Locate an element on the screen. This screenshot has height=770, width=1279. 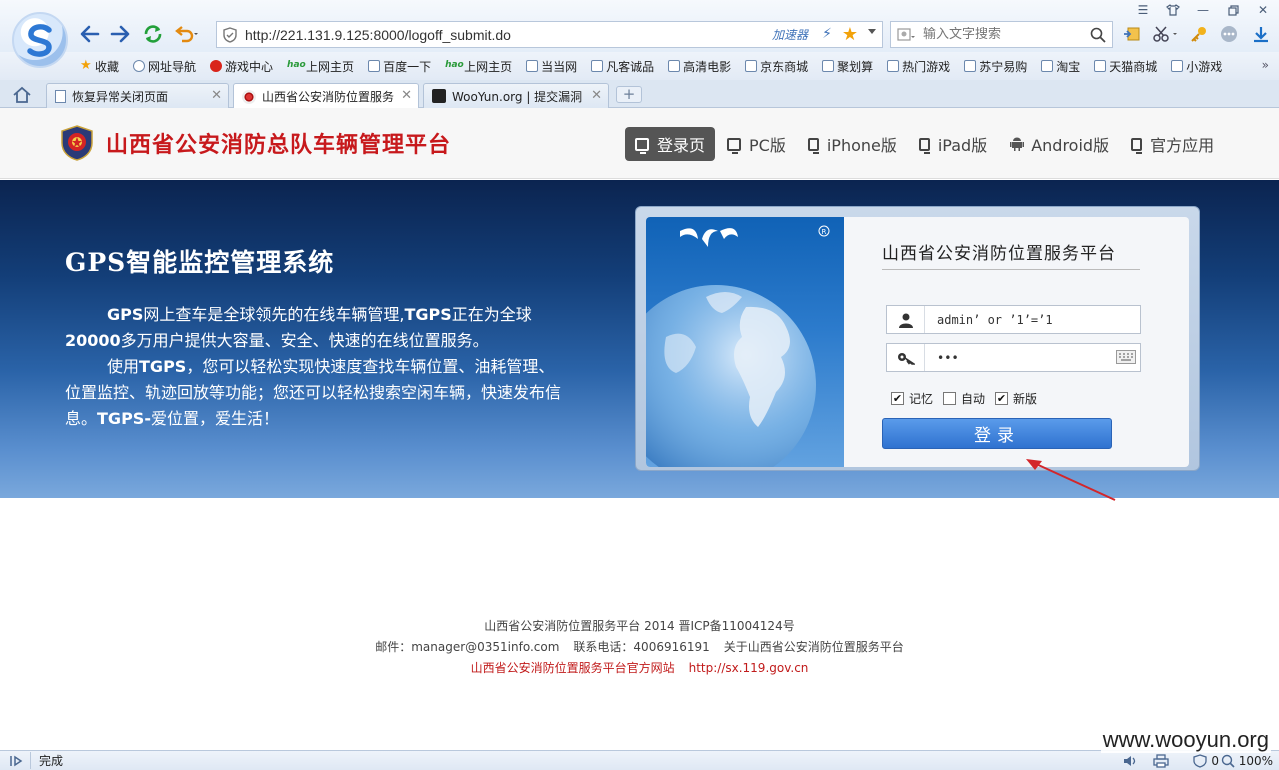
platform-nav: 登录页 PC版 iPhone版 iPad版 Android版 官方应用 is located at coordinates (925, 144).